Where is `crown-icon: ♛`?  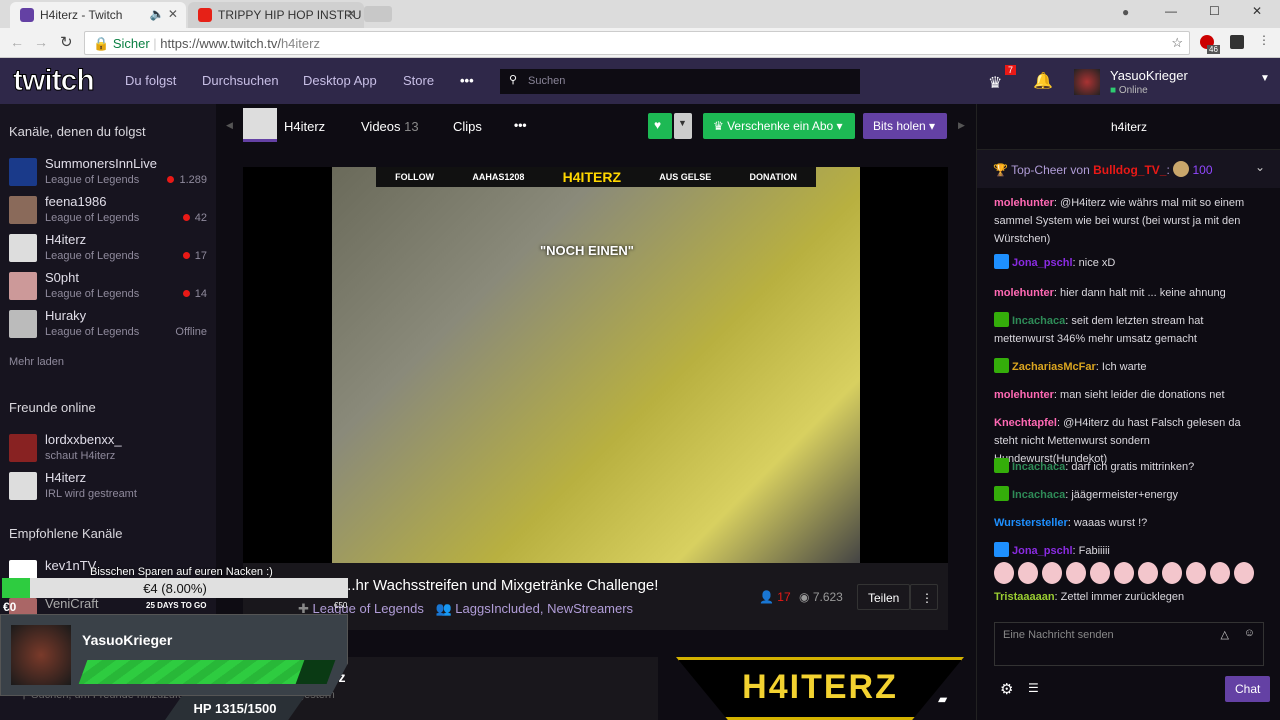
crown-icon: ♛ is located at coordinates (995, 83).